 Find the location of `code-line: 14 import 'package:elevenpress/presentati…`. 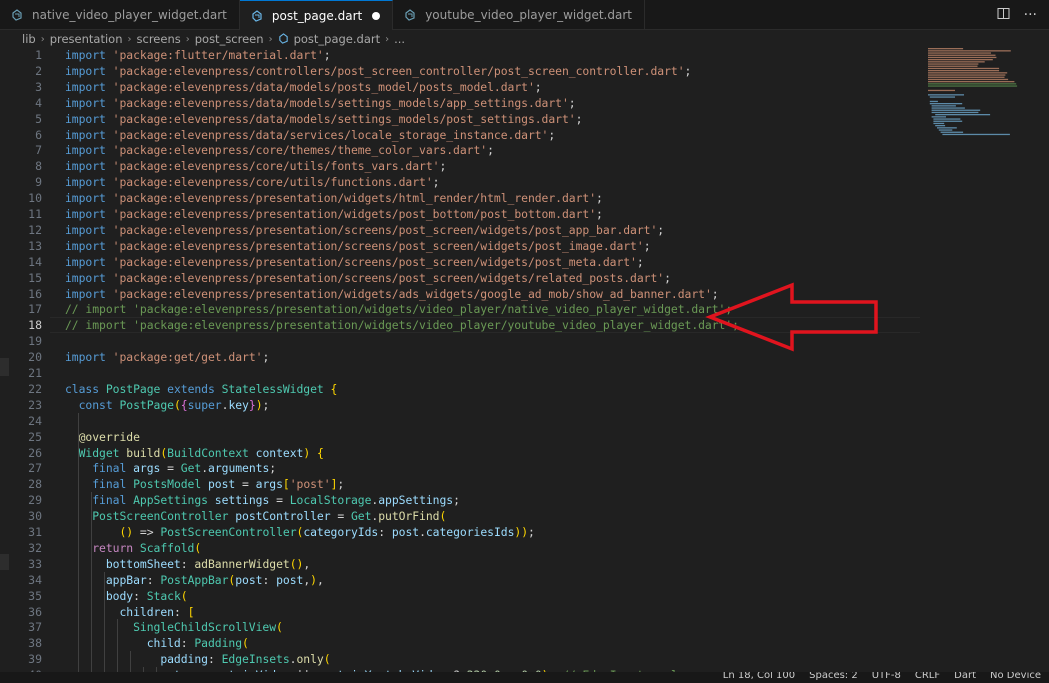

code-line: 14 import 'package:elevenpress/presentati… is located at coordinates (460, 262).